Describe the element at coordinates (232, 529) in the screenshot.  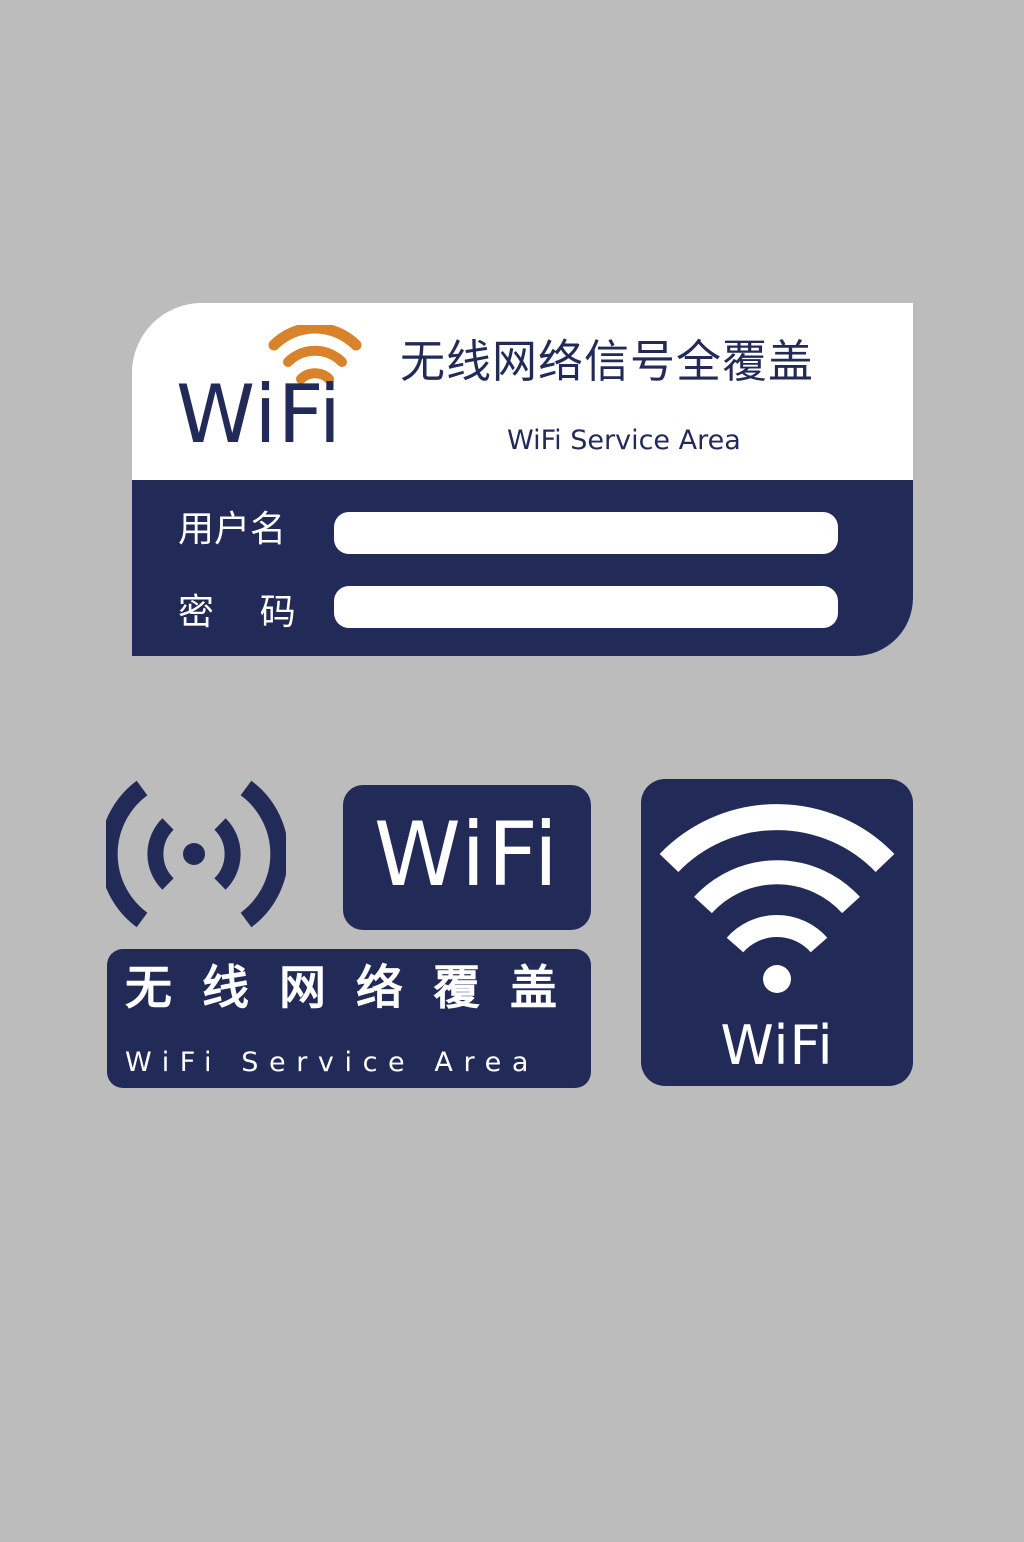
I see `username-label: 用户名` at that location.